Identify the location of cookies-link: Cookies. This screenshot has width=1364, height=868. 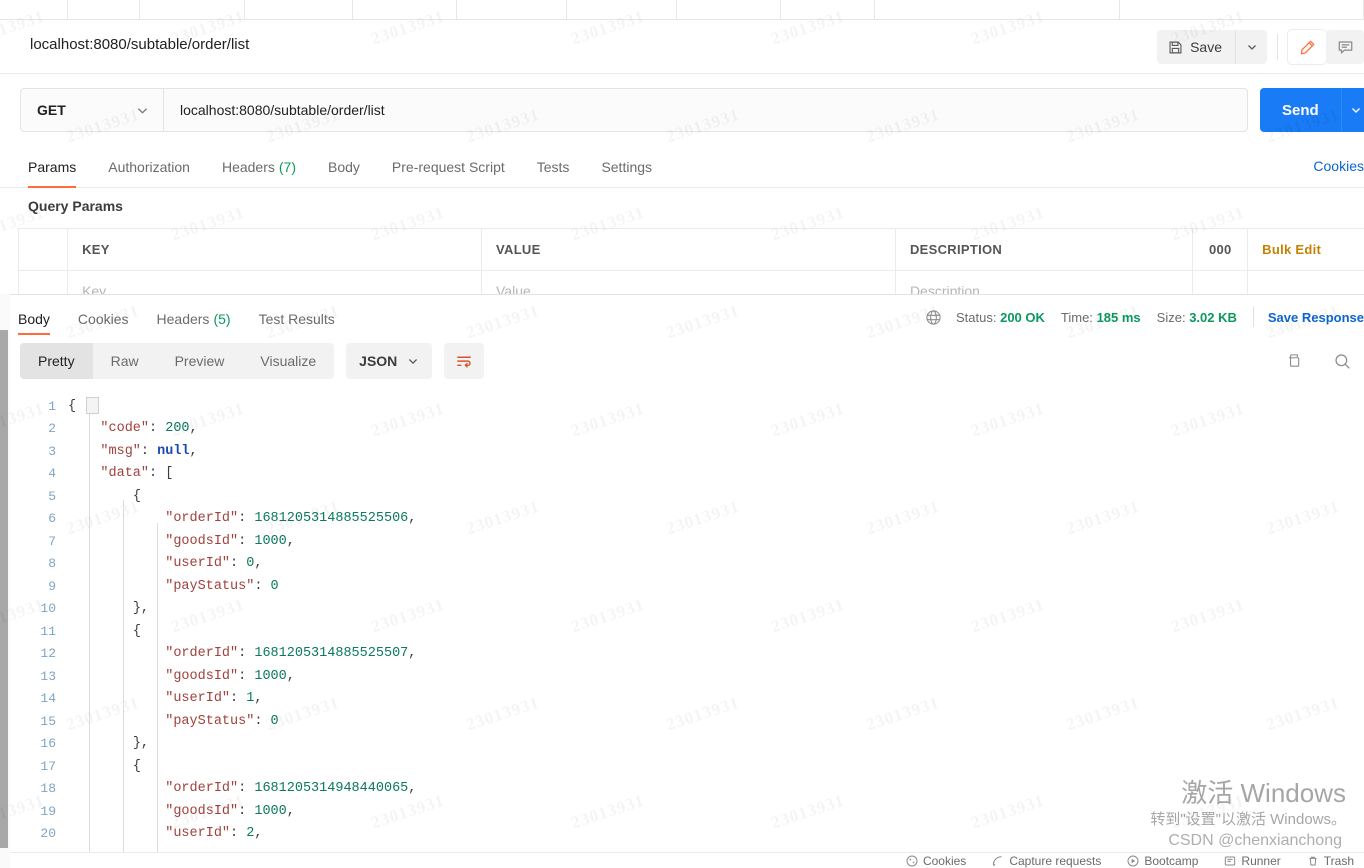
(1338, 166).